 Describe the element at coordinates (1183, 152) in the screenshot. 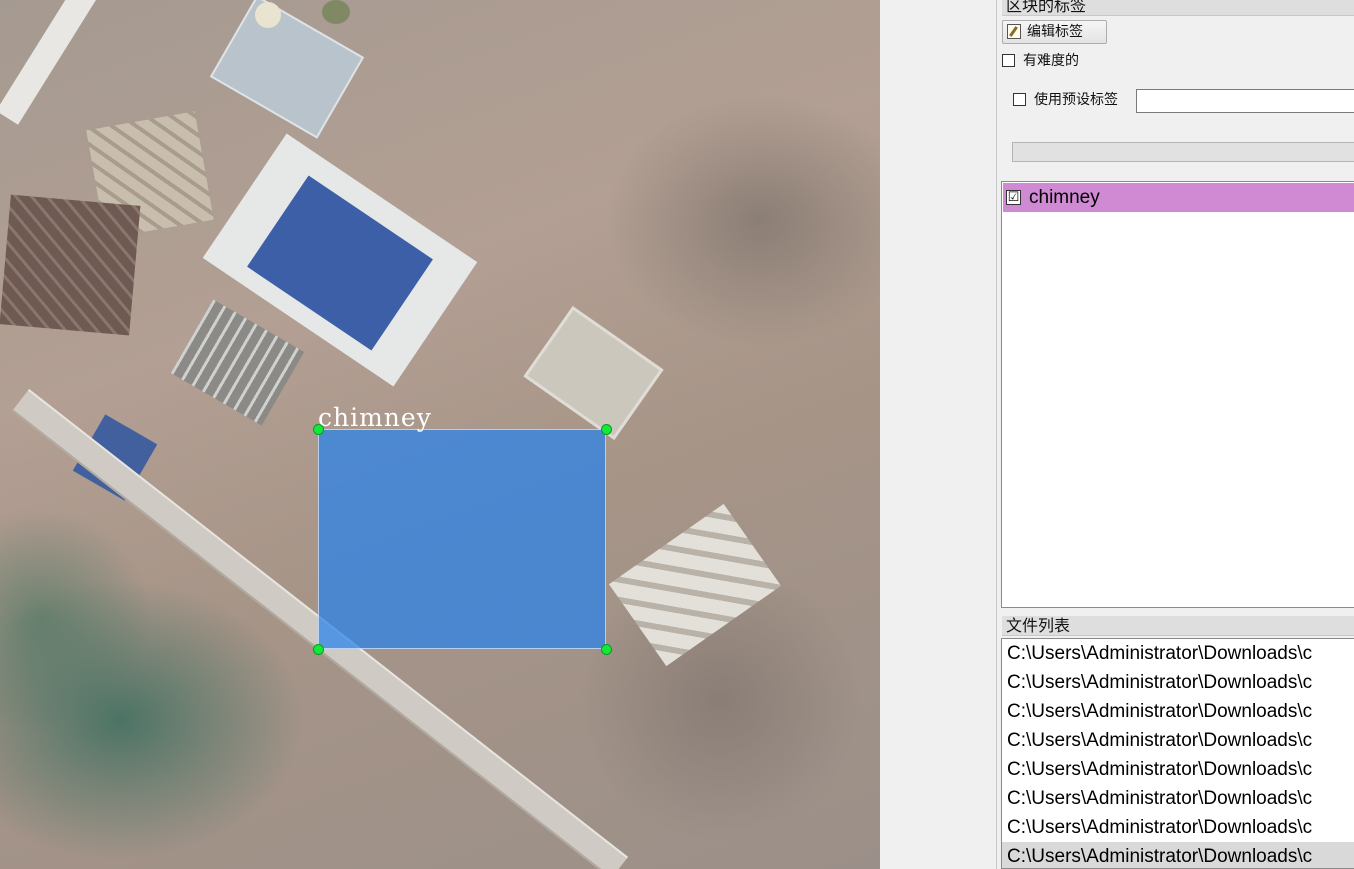

I see `preset-label-combobox` at that location.